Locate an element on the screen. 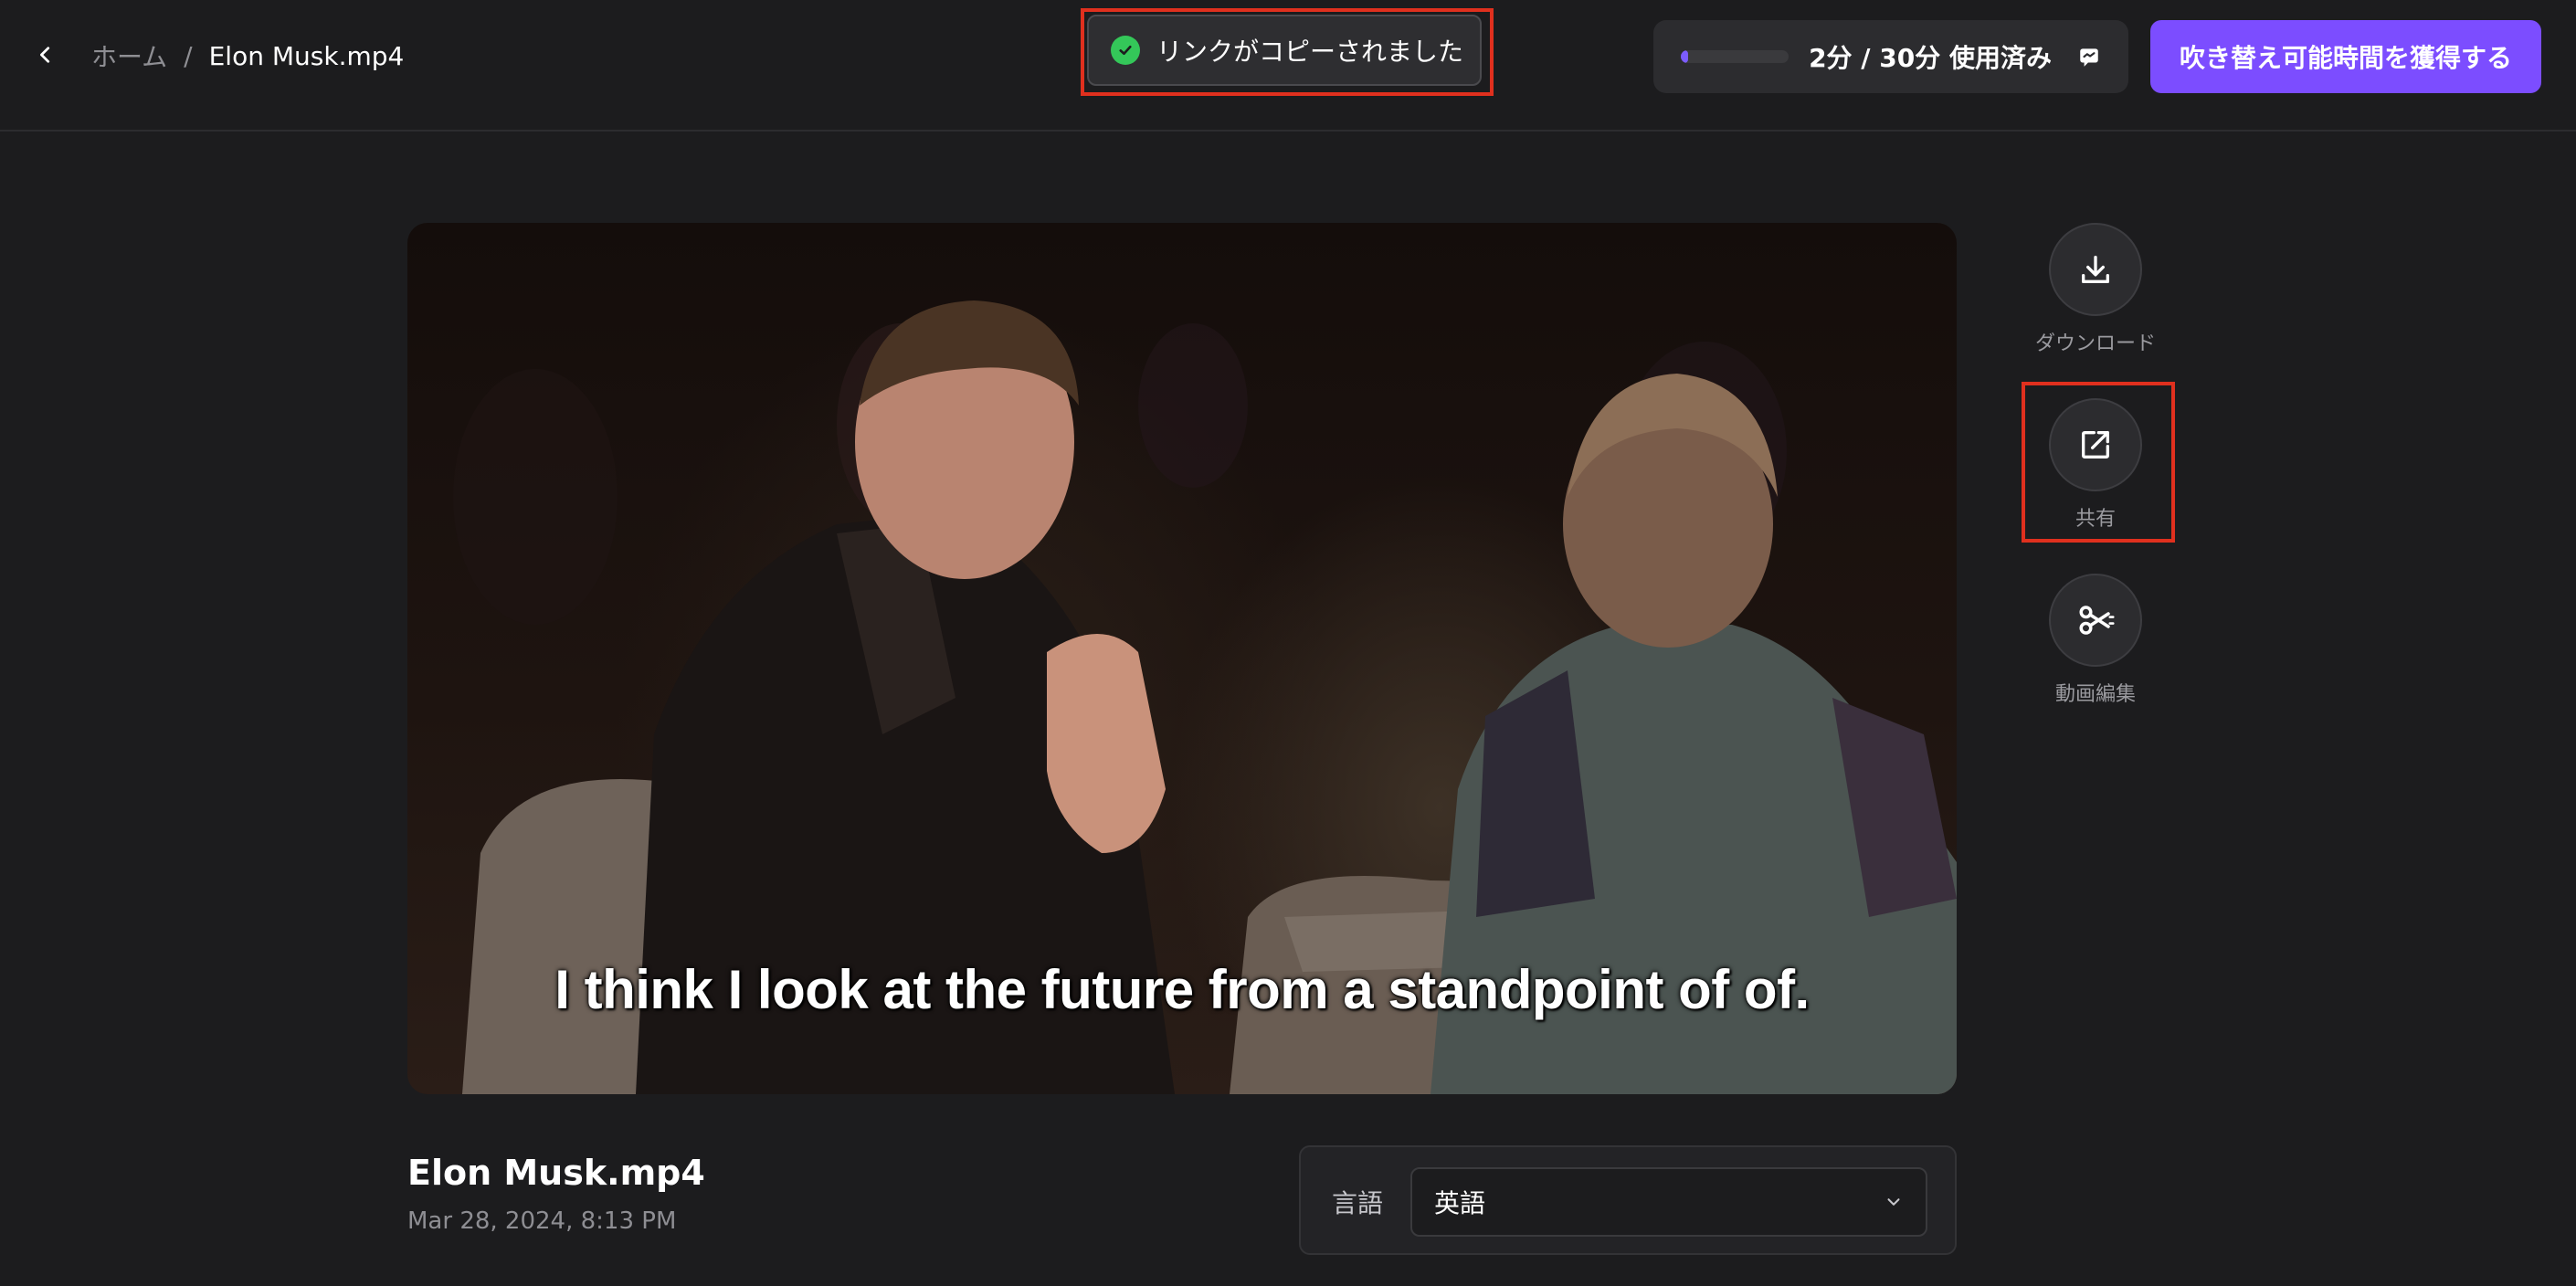 Image resolution: width=2576 pixels, height=1286 pixels. download-button: ダウンロード is located at coordinates (2095, 296).